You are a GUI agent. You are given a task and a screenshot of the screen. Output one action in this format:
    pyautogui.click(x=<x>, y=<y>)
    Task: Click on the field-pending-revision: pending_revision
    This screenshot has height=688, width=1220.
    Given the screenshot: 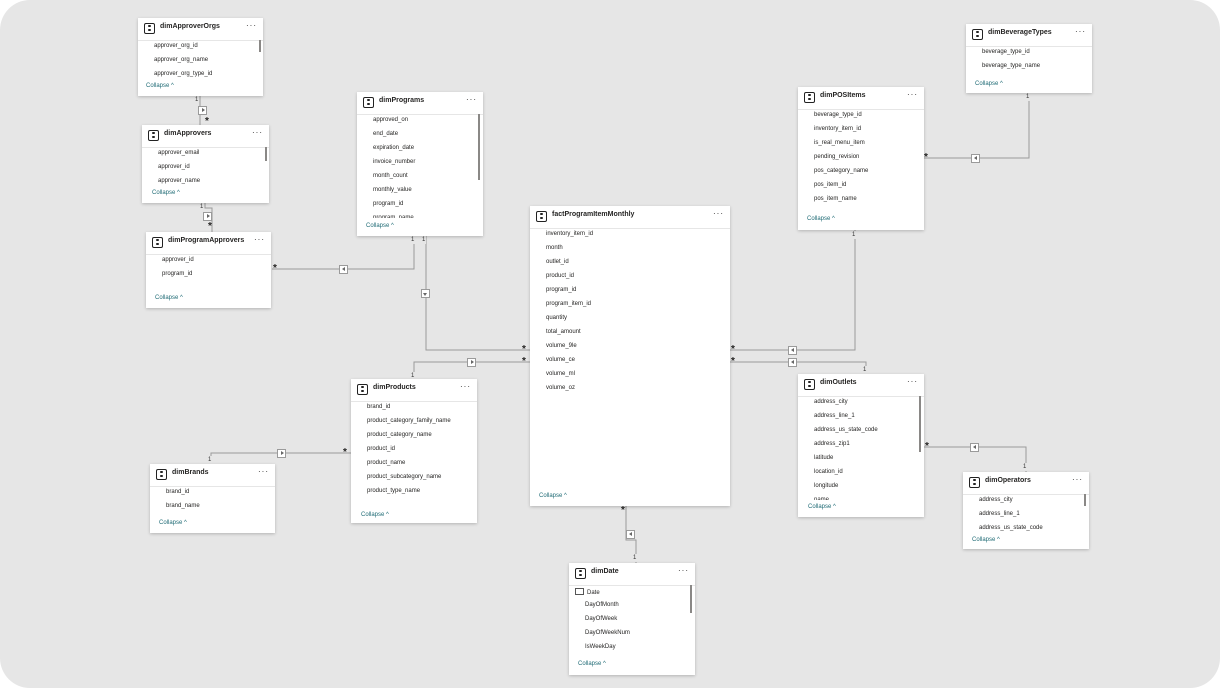 What is the action you would take?
    pyautogui.click(x=836, y=157)
    